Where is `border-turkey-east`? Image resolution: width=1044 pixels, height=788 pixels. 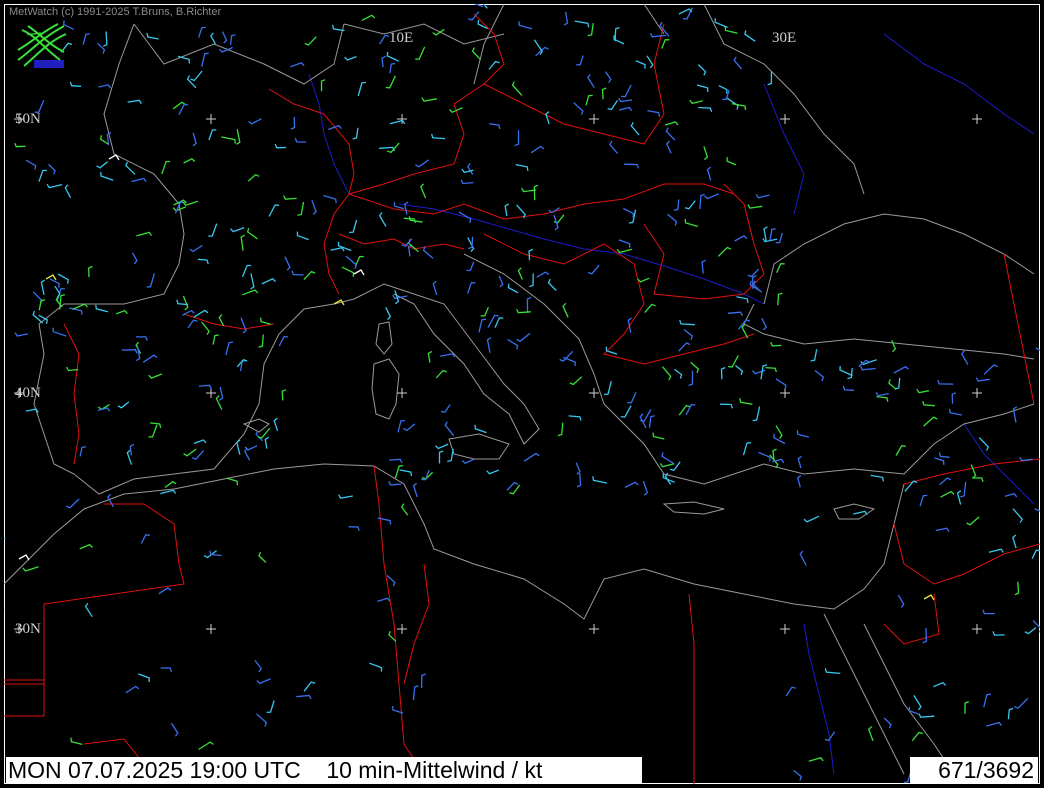
border-turkey-east is located at coordinates (1019, 329).